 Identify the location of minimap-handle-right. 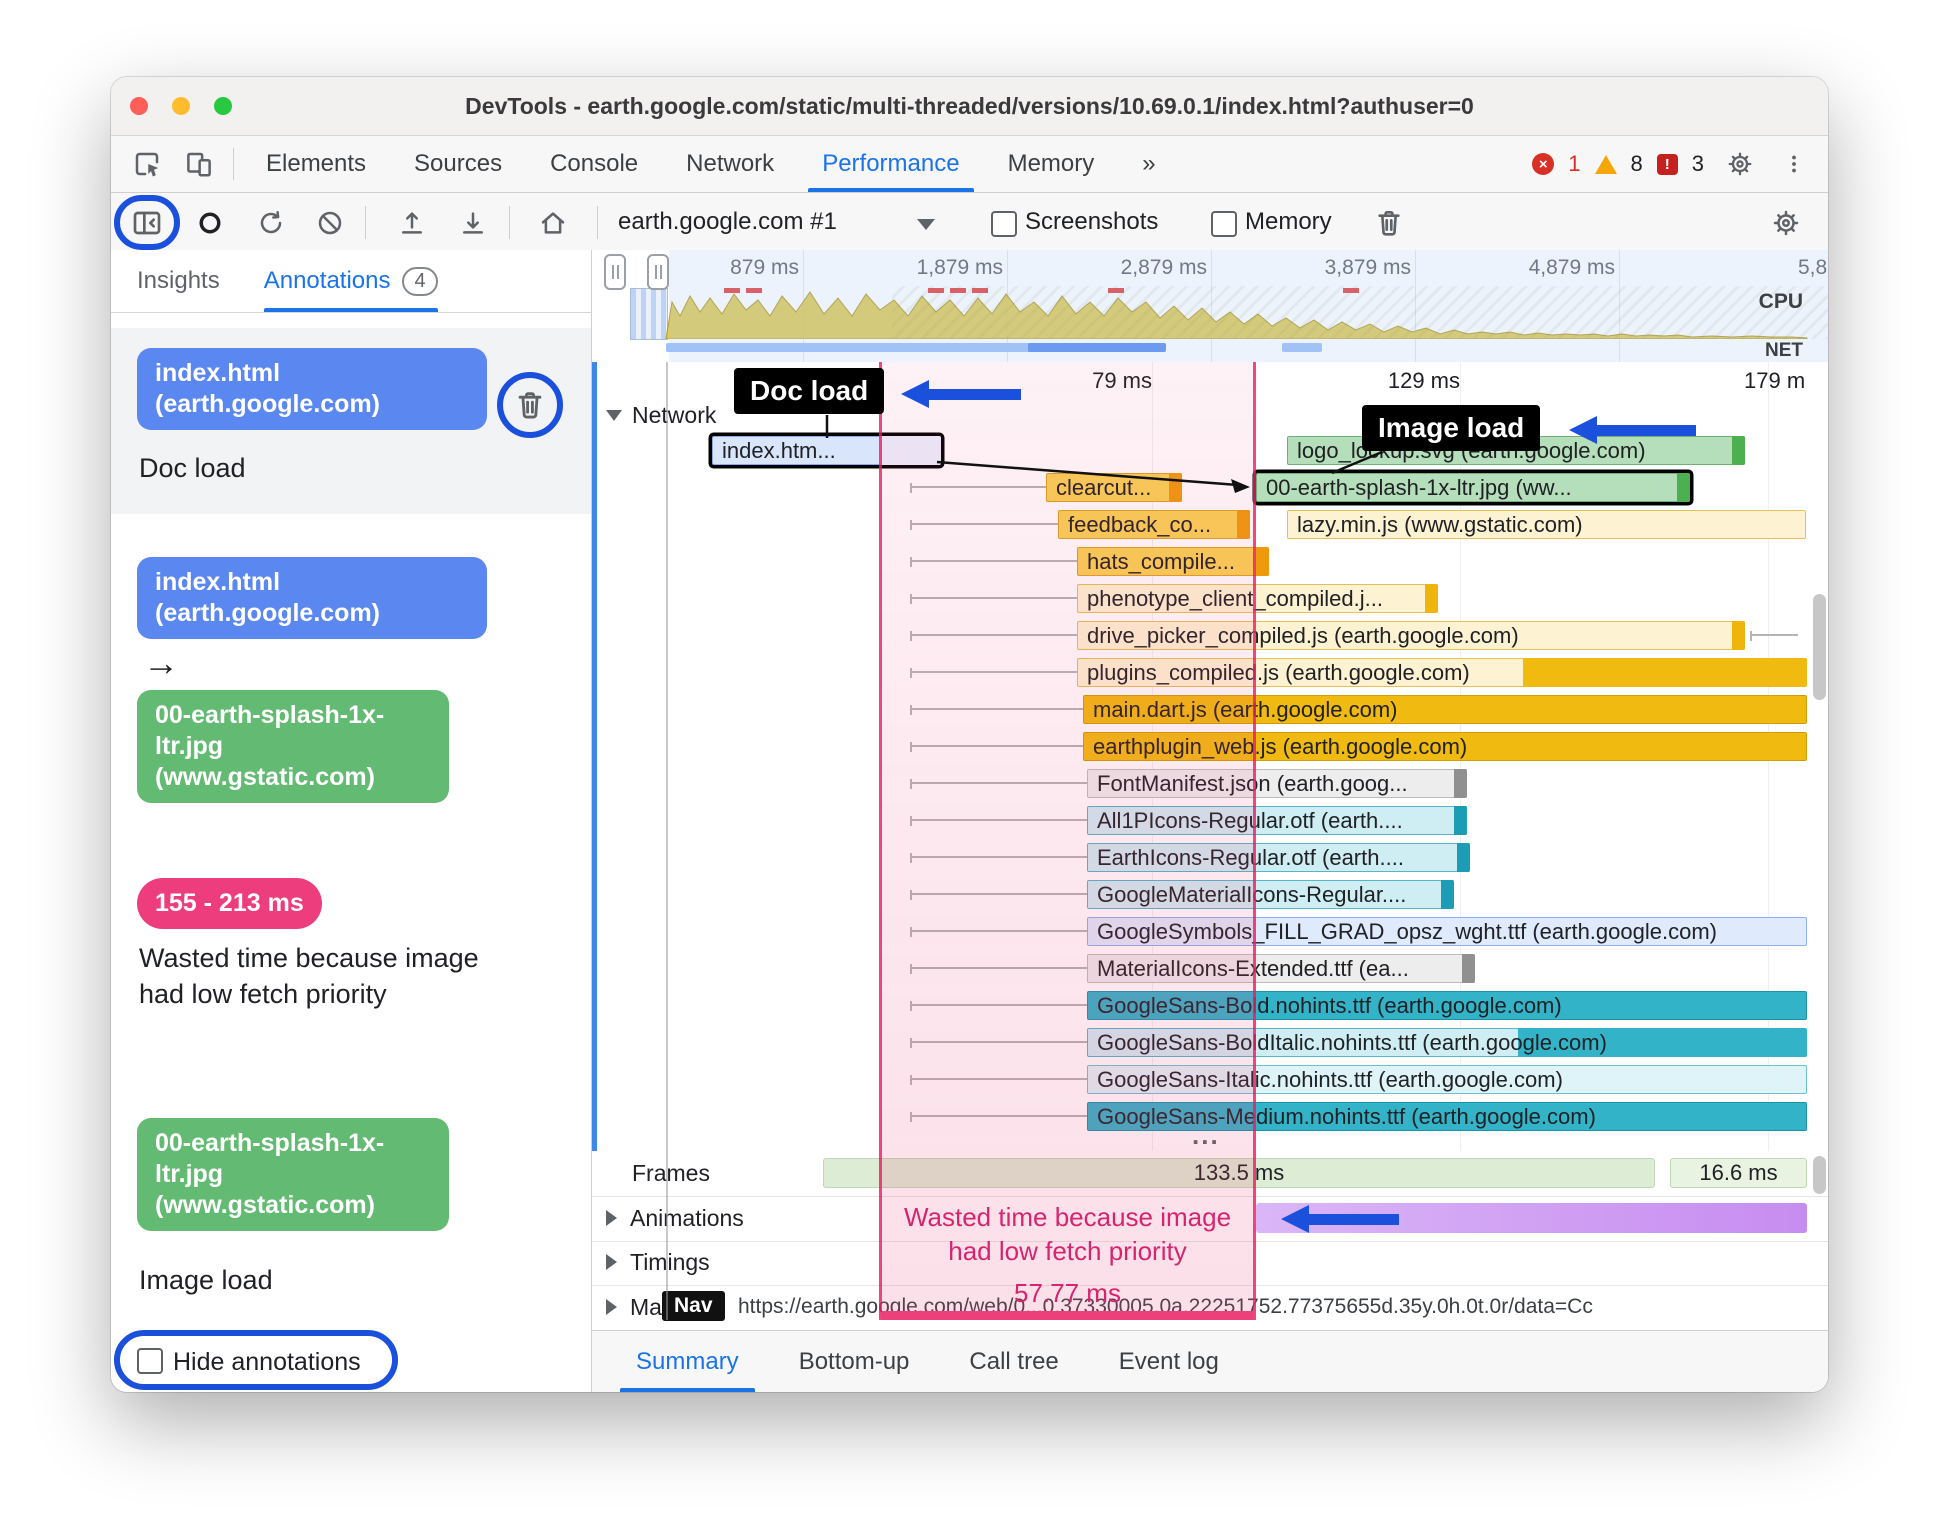
(658, 272).